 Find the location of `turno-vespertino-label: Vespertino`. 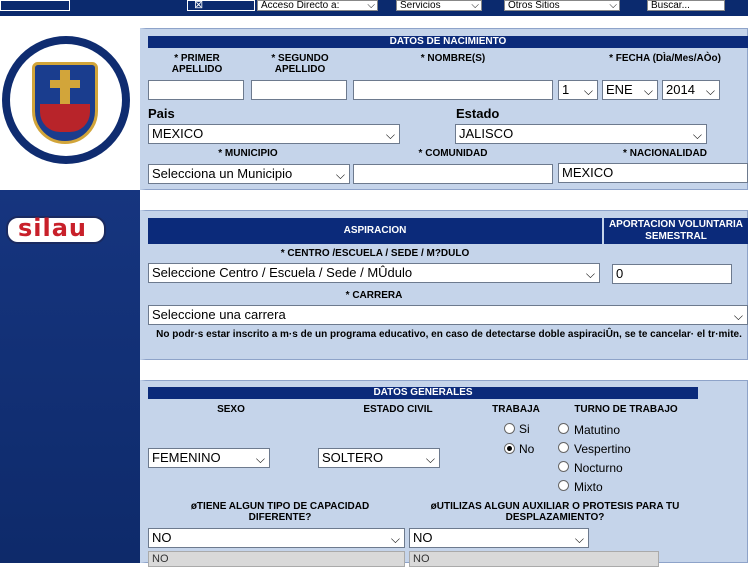

turno-vespertino-label: Vespertino is located at coordinates (602, 449).